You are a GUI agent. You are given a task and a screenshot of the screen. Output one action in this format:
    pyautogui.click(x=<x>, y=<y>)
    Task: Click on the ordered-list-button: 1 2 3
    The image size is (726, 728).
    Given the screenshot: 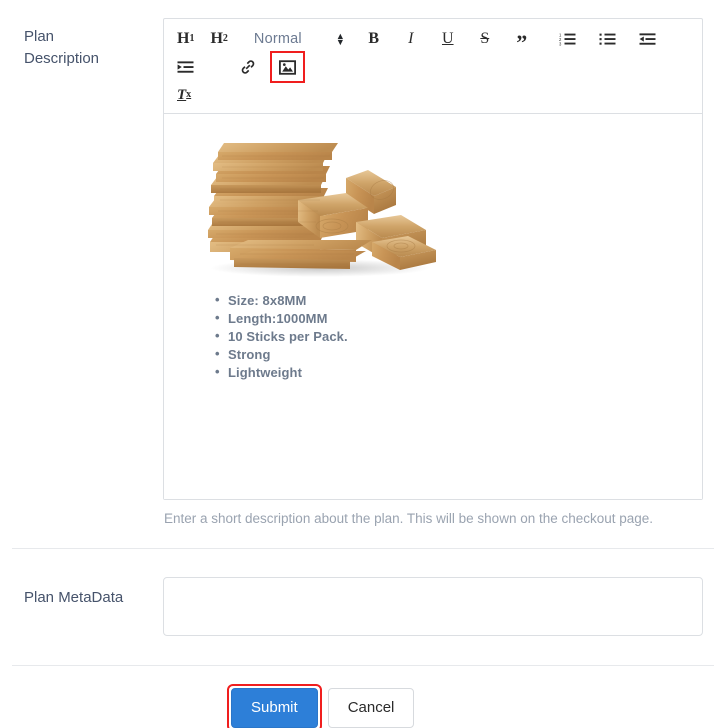 What is the action you would take?
    pyautogui.click(x=567, y=39)
    